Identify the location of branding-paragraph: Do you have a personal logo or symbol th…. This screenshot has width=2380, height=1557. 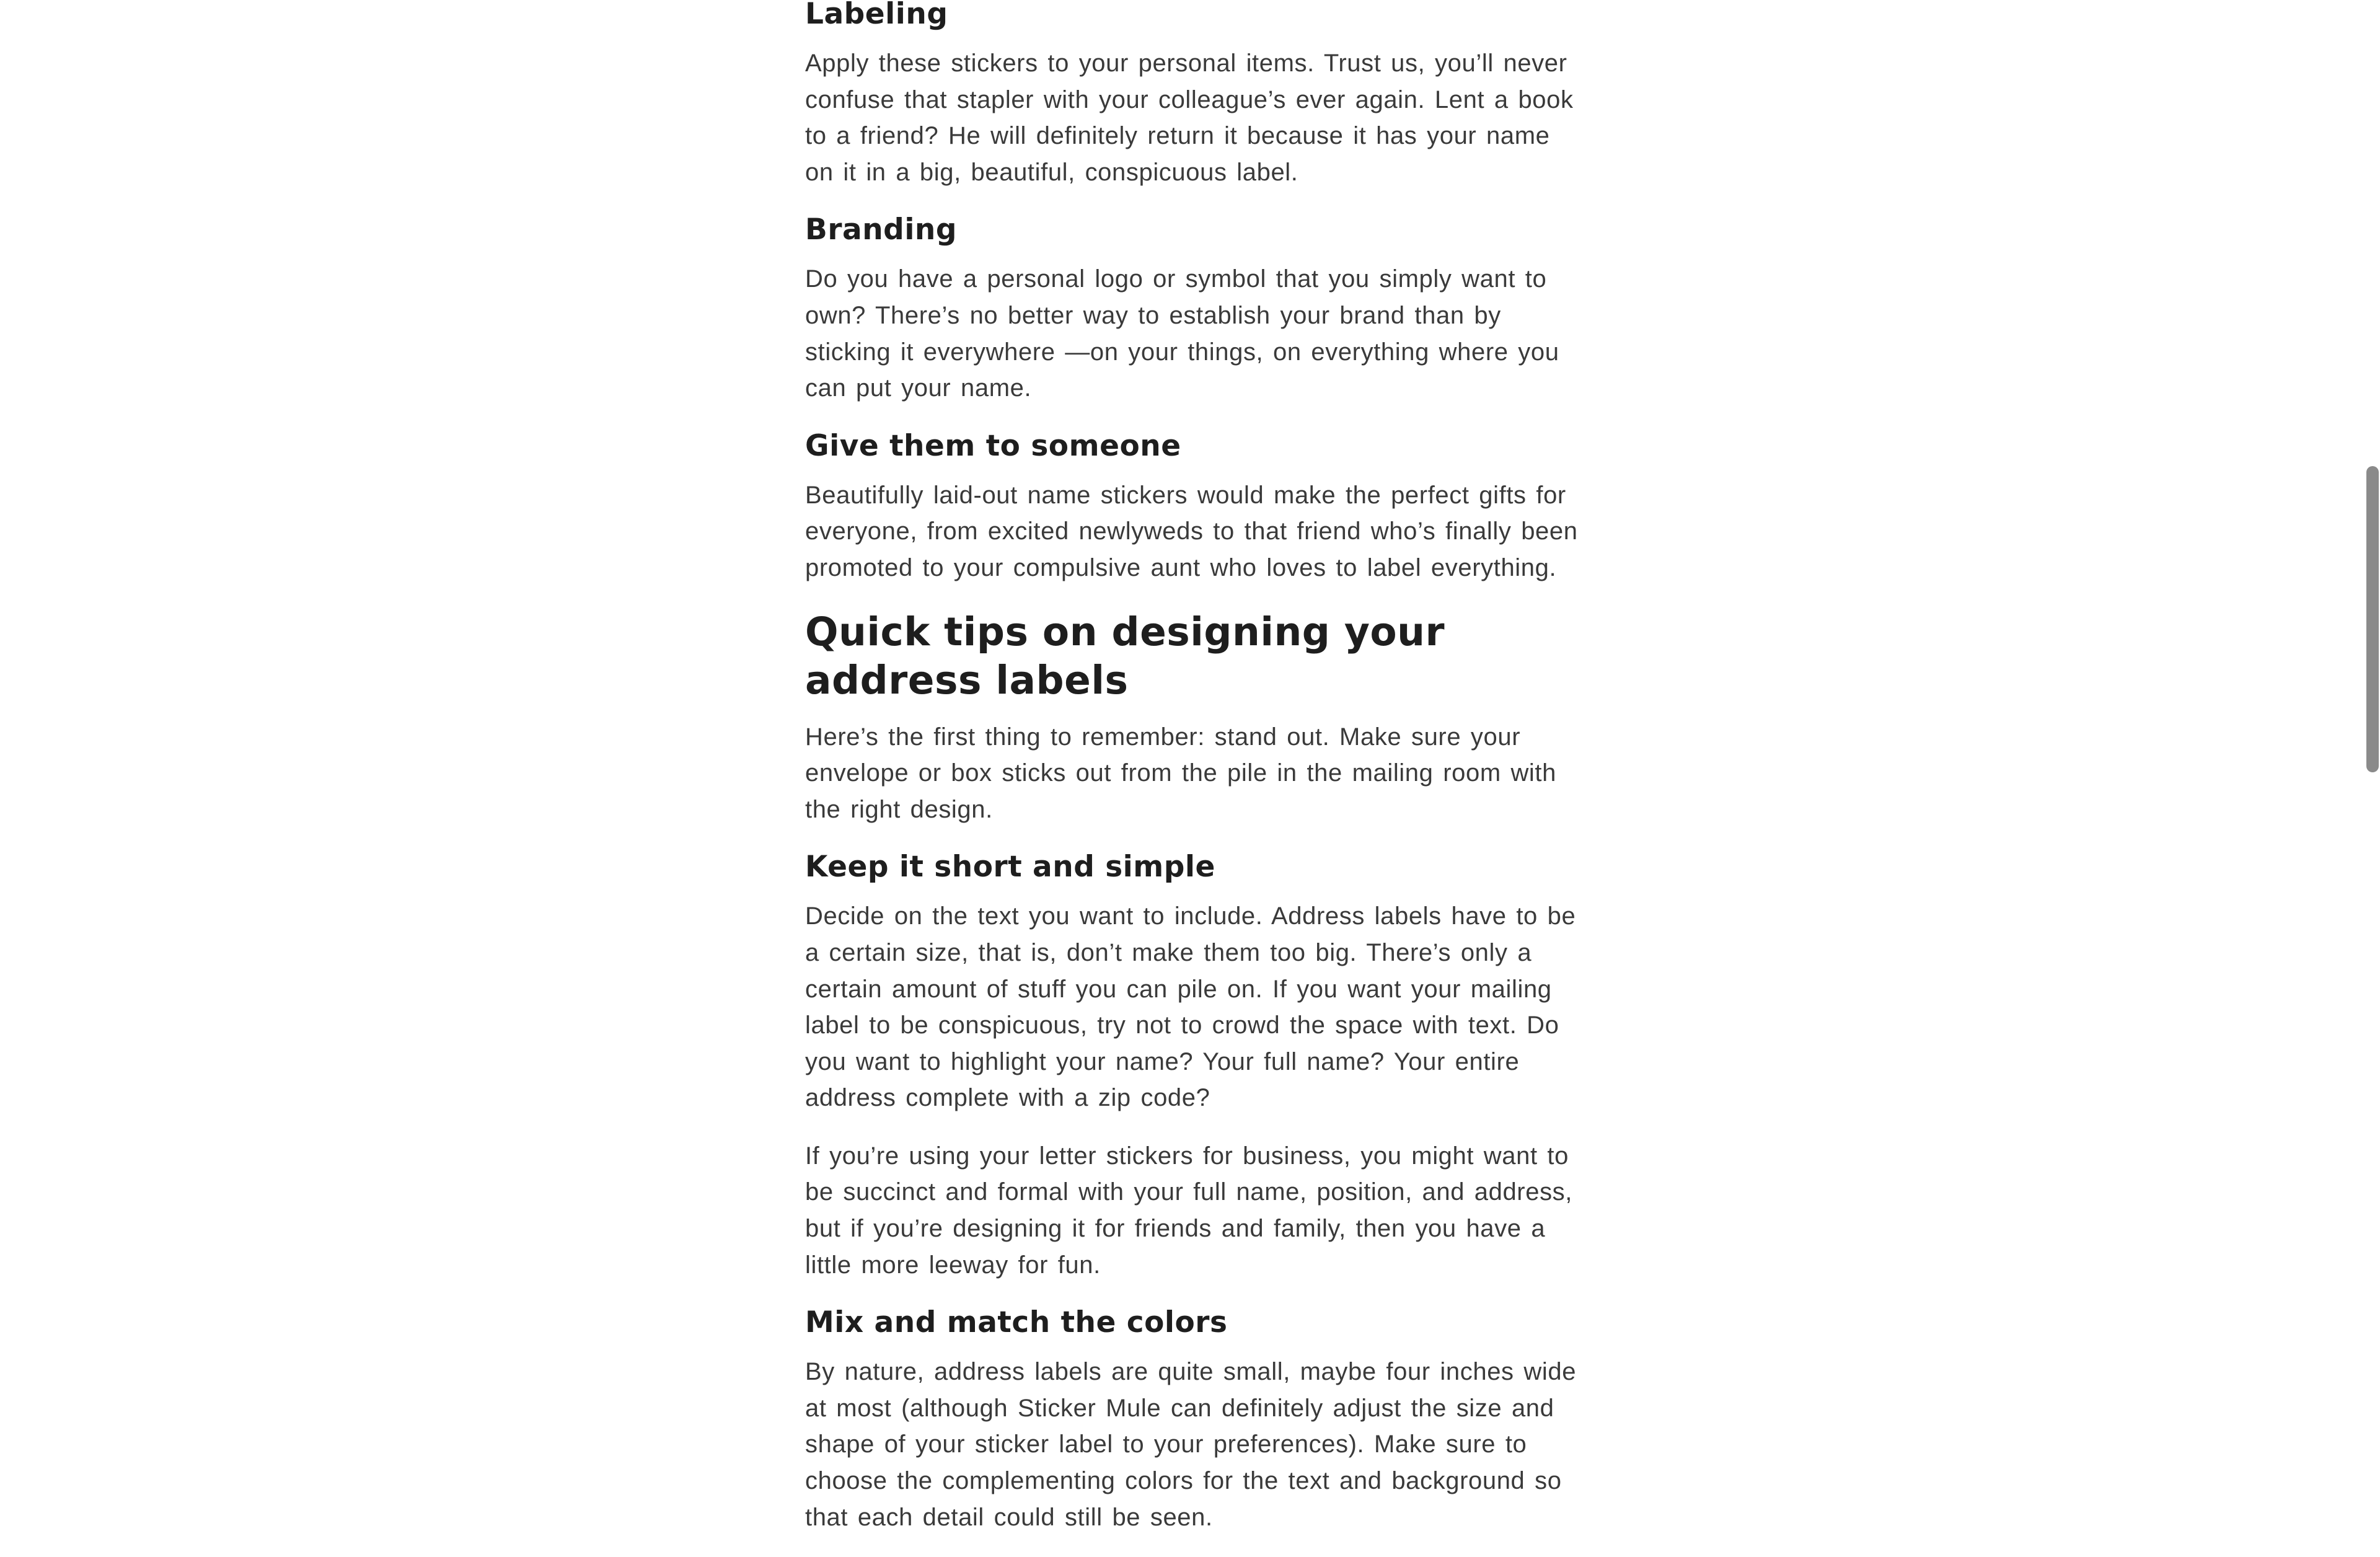
(1182, 333).